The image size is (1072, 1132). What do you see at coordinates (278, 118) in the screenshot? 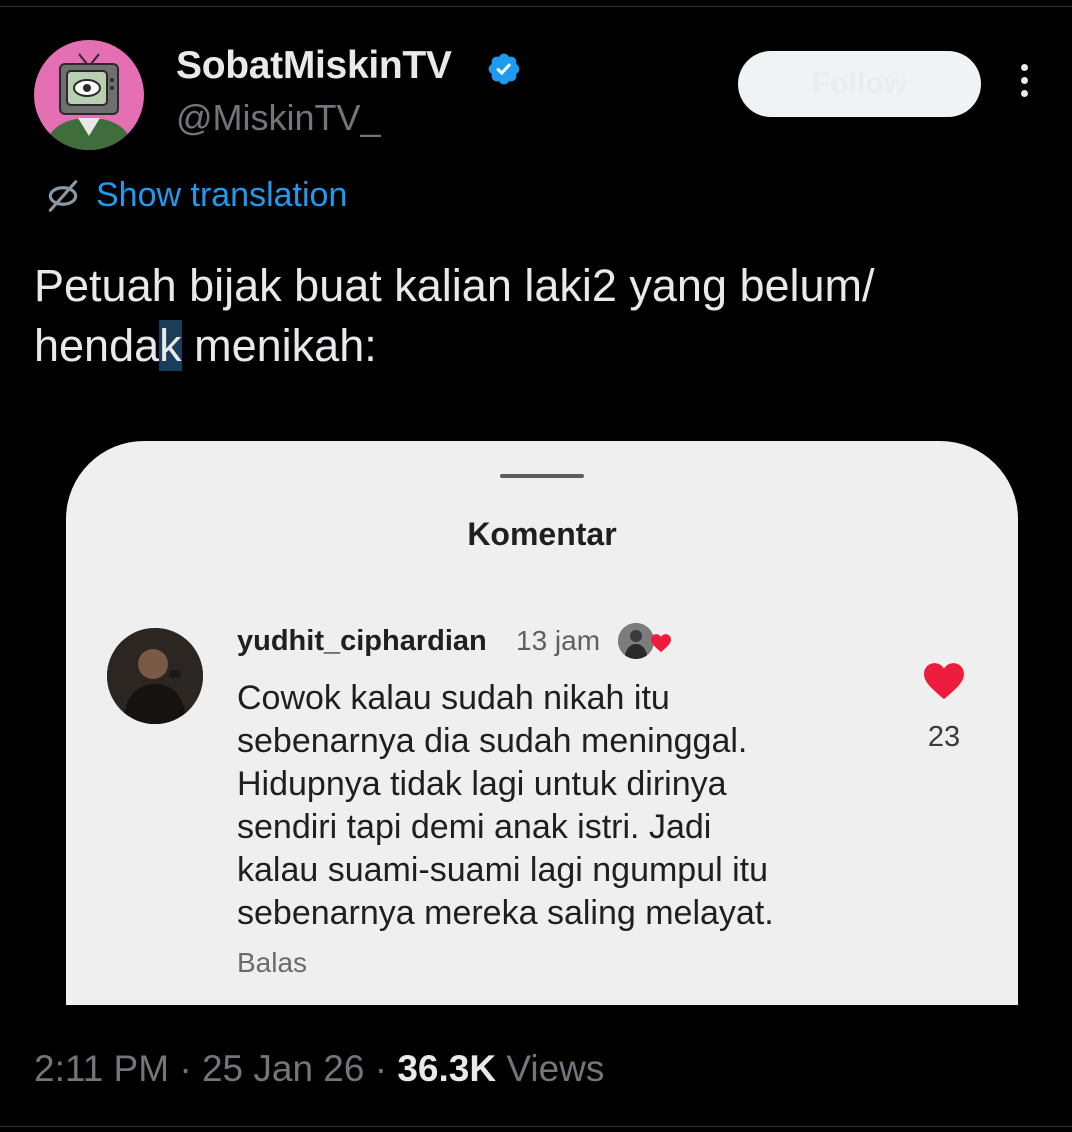
I see `author-handle: @MiskinTV_` at bounding box center [278, 118].